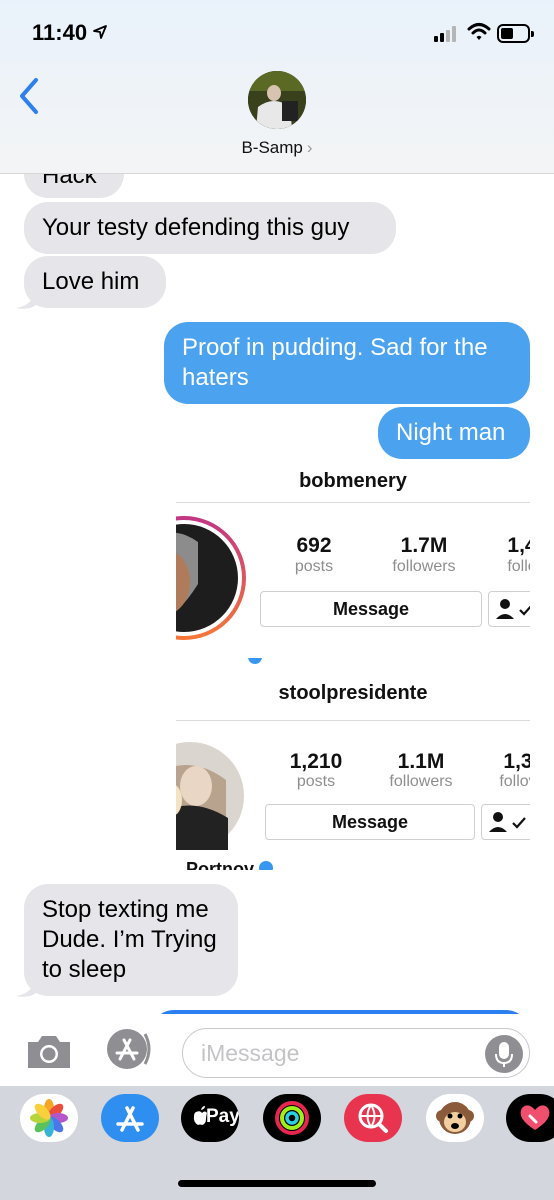  I want to click on web-search-icon, so click(373, 1118).